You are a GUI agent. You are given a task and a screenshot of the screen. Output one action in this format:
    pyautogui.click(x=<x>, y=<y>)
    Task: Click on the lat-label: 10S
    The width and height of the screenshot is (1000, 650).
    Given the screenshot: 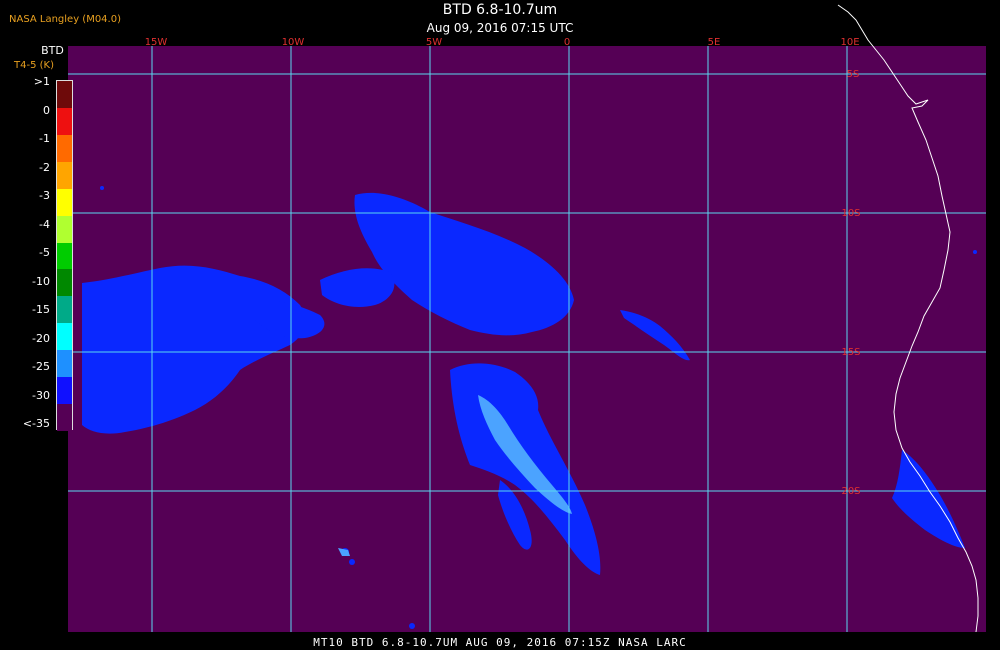 What is the action you would take?
    pyautogui.click(x=850, y=213)
    